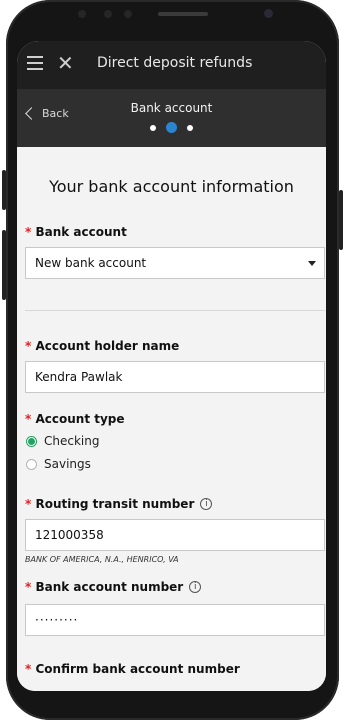  What do you see at coordinates (175, 620) in the screenshot?
I see `account-number-input: ·········` at bounding box center [175, 620].